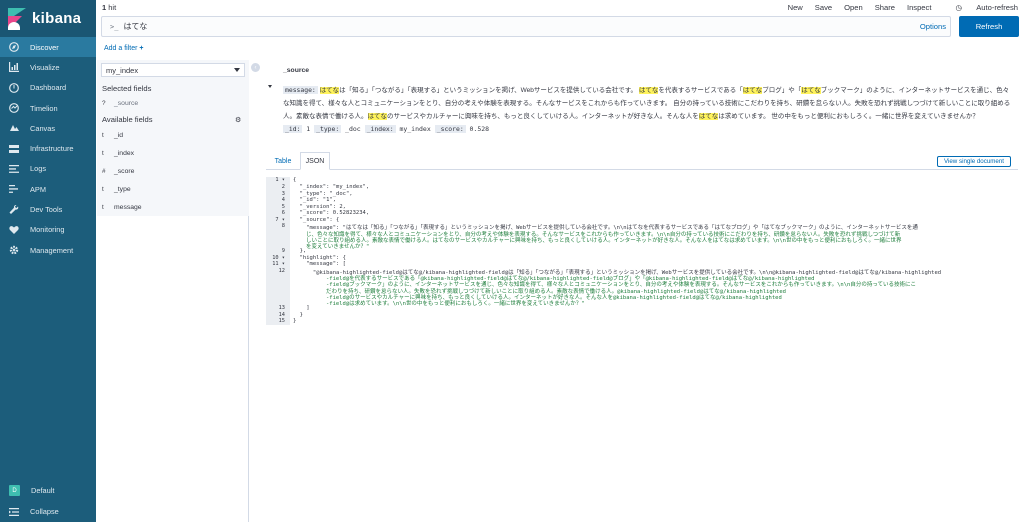 The width and height of the screenshot is (1024, 522). I want to click on field-item-type: t _type, so click(116, 189).